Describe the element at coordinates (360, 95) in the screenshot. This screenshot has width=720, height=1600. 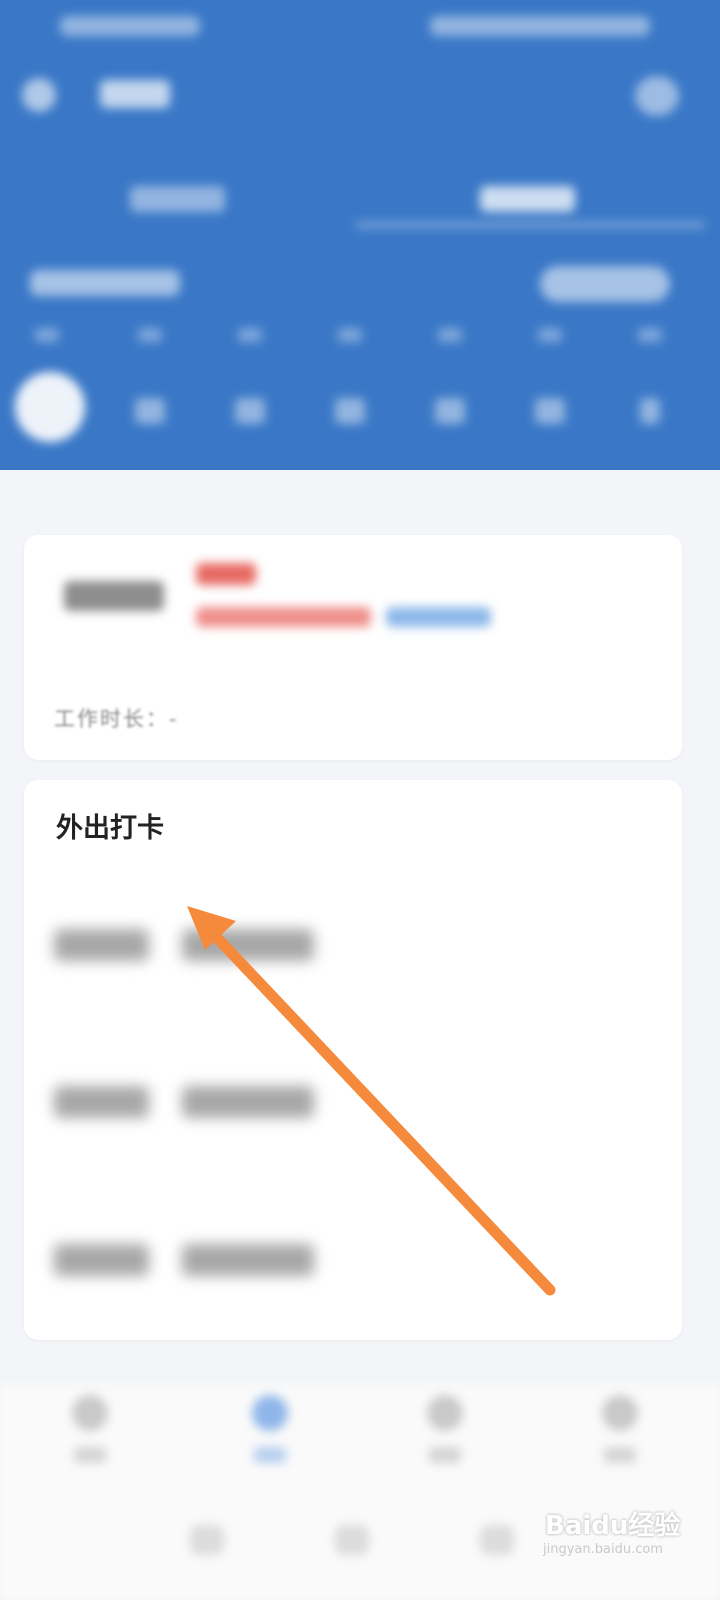
I see `nav-row` at that location.